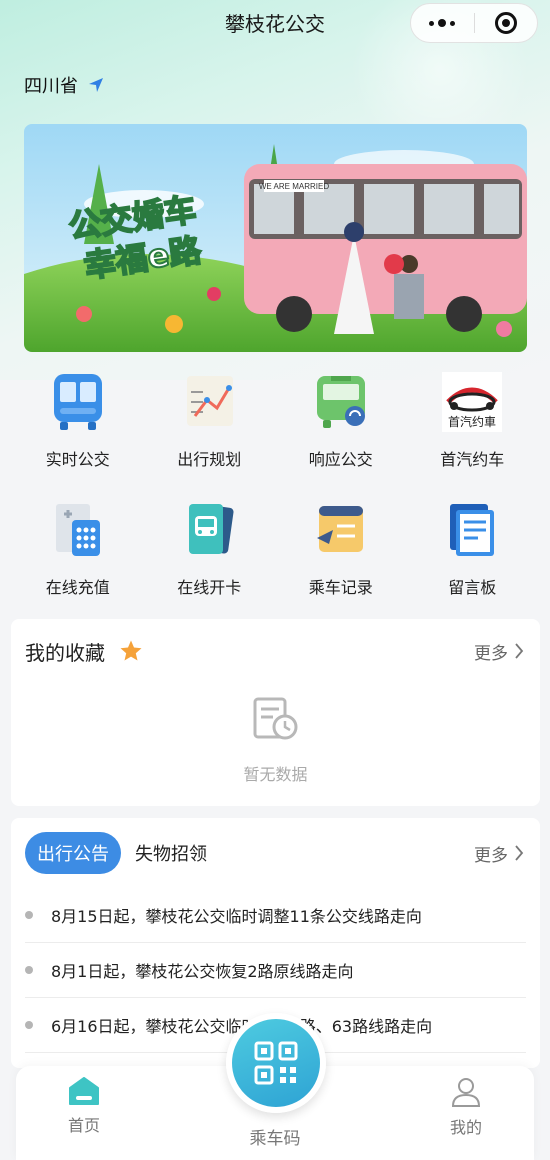 This screenshot has height=1160, width=550. What do you see at coordinates (84, 1091) in the screenshot?
I see `home-icon` at bounding box center [84, 1091].